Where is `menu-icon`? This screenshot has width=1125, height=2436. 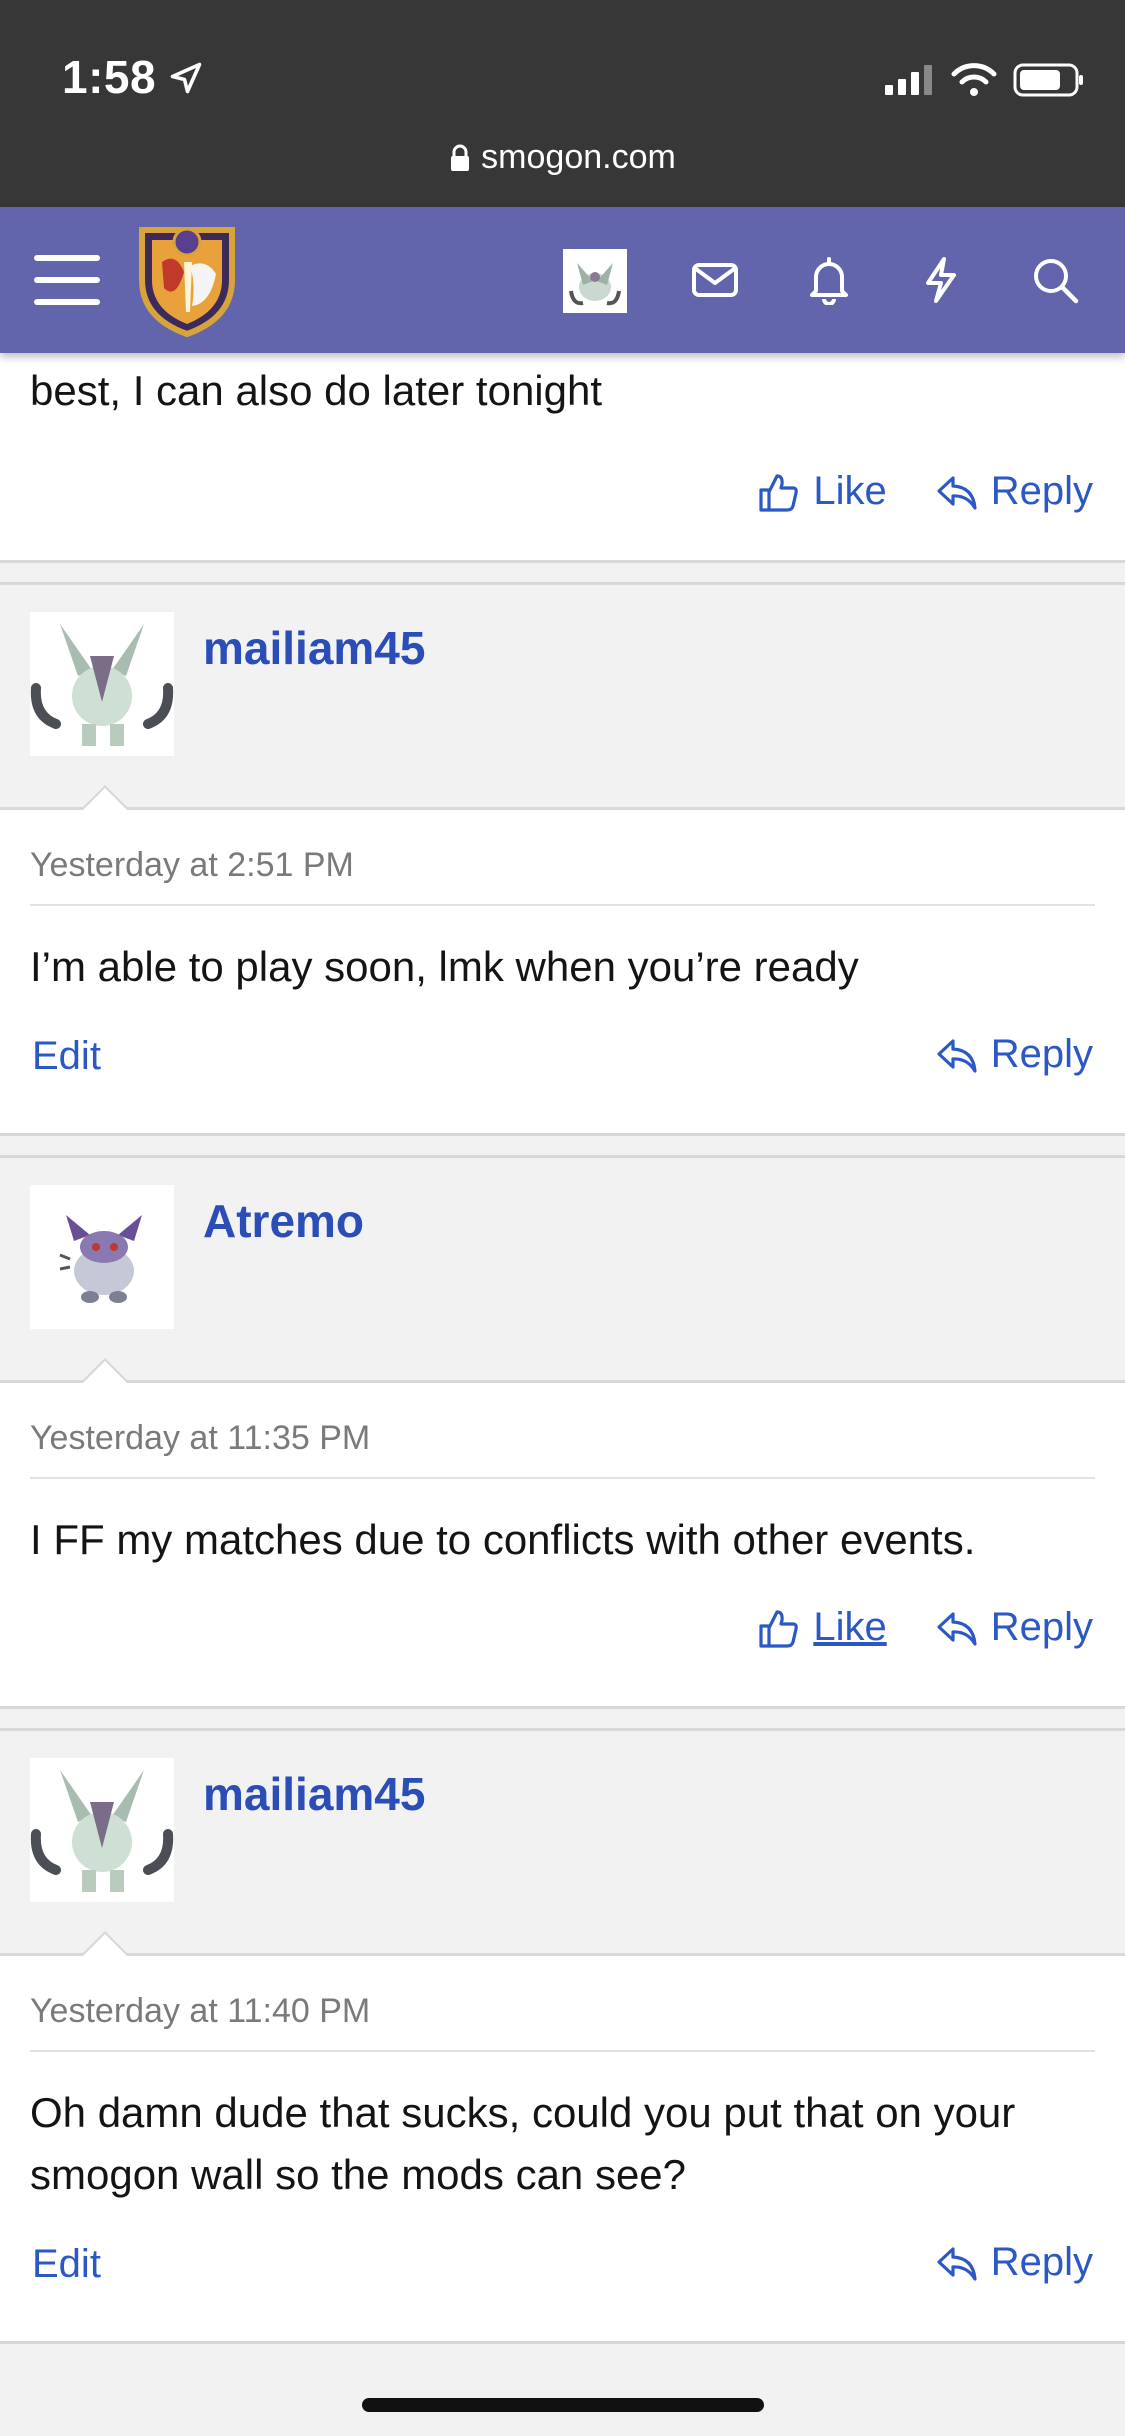
menu-icon is located at coordinates (67, 280).